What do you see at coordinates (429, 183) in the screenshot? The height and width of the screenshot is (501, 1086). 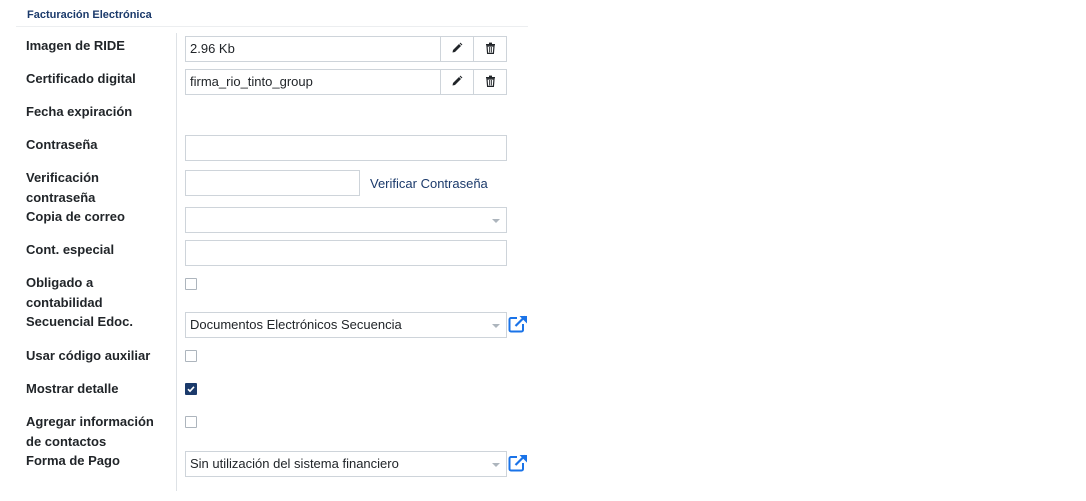 I see `verificar-contrasena-button: Verificar Contraseña` at bounding box center [429, 183].